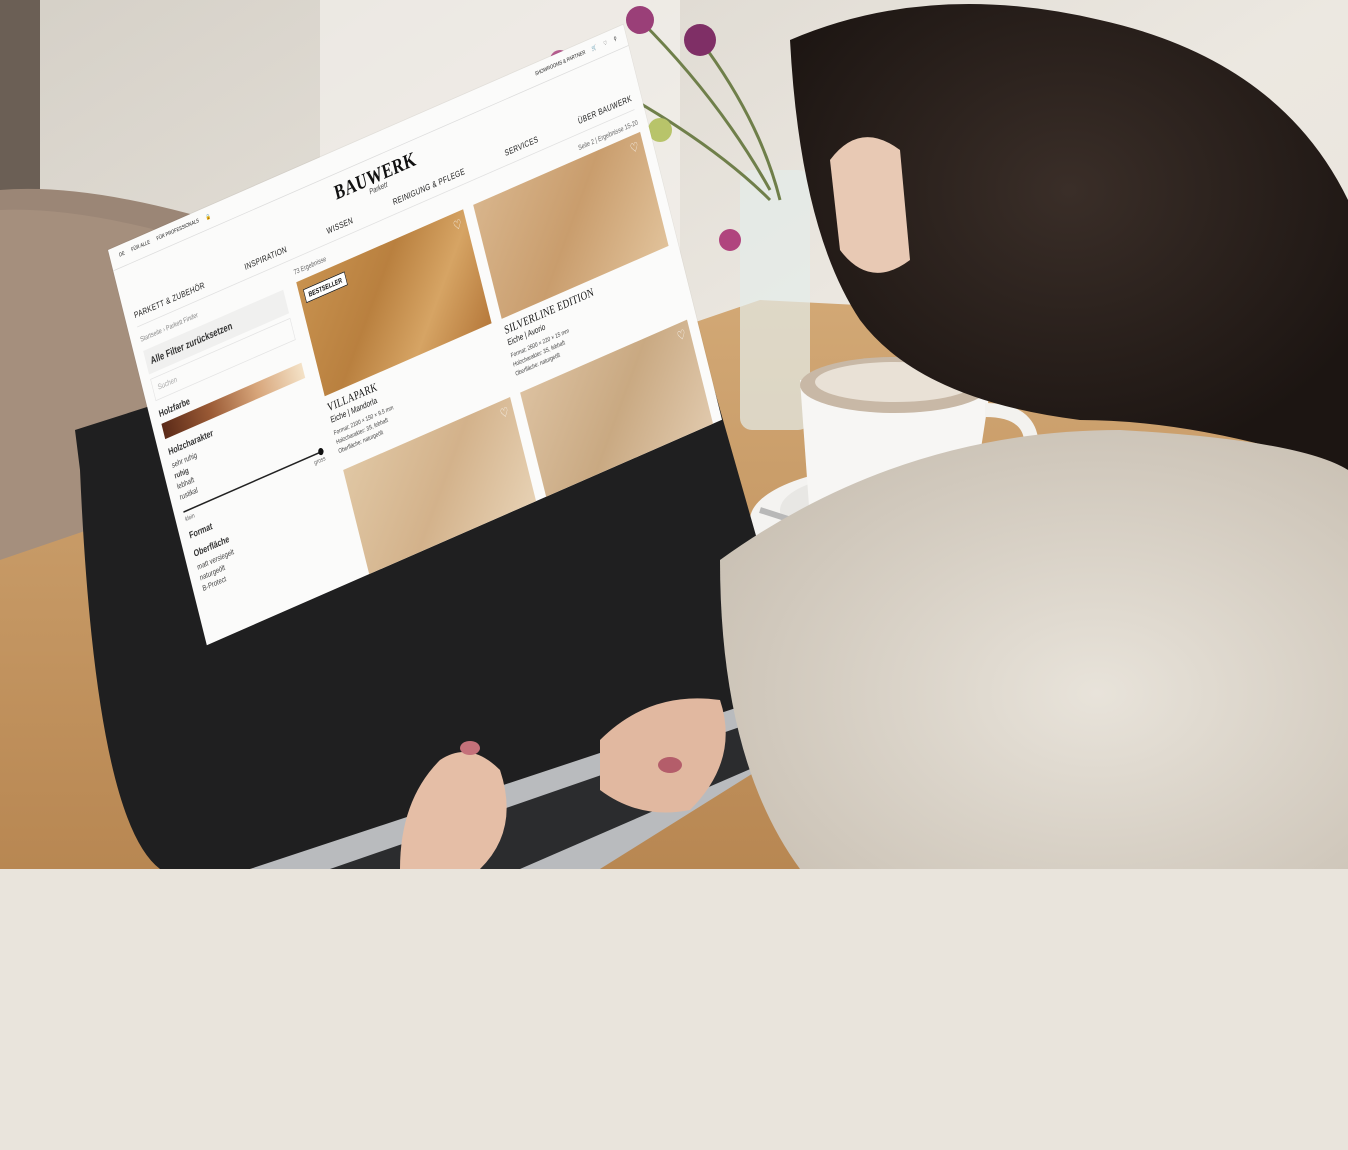 The height and width of the screenshot is (1150, 1348). I want to click on nav-ueber-bauwerk: ÜBER BAUWERK, so click(605, 110).